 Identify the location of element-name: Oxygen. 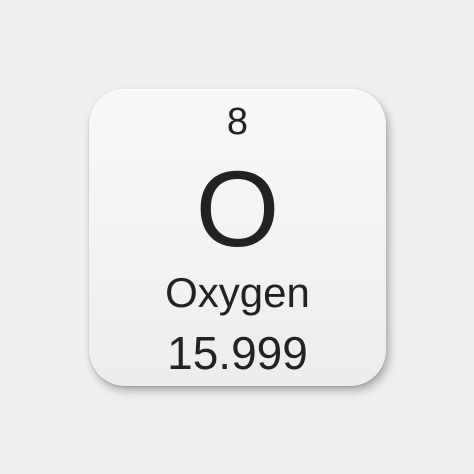
(237, 292).